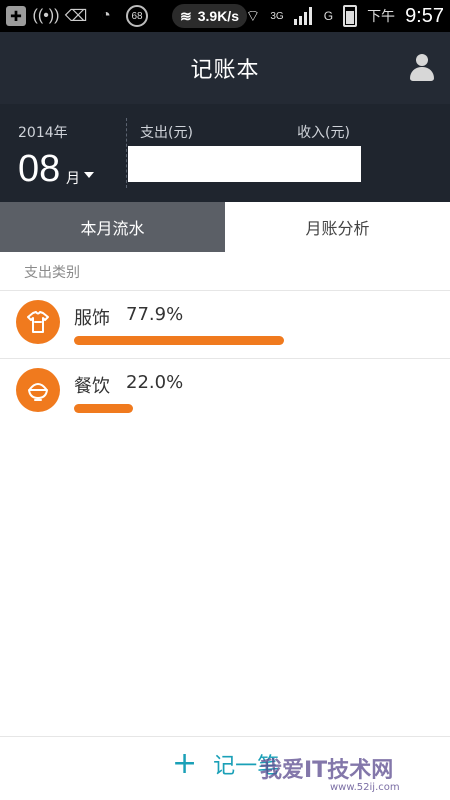 Image resolution: width=450 pixels, height=800 pixels. I want to click on battery-icon, so click(350, 16).